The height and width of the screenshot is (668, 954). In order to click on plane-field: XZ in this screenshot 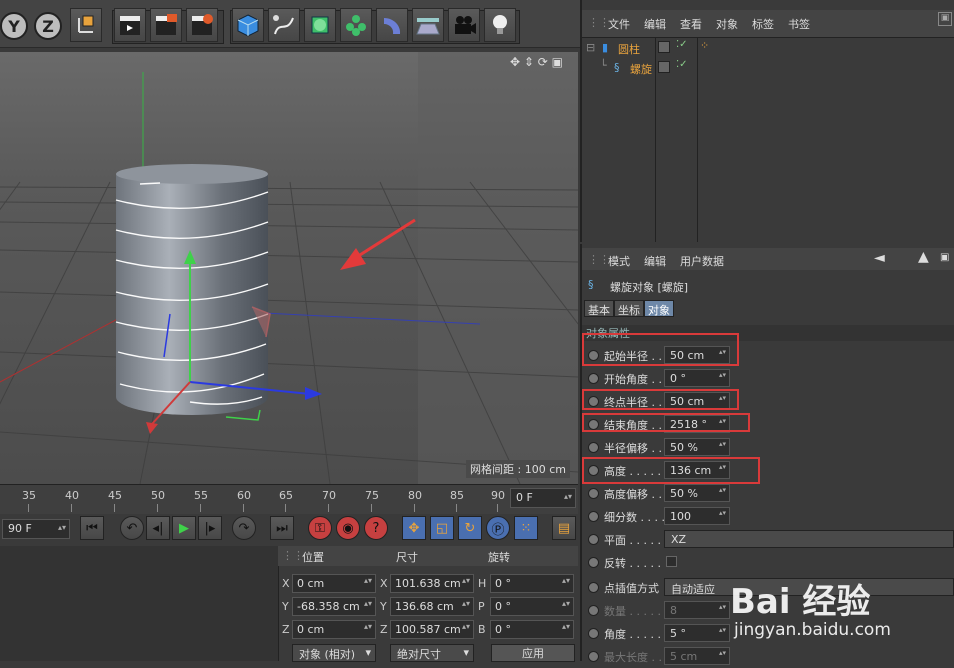, I will do `click(809, 539)`.